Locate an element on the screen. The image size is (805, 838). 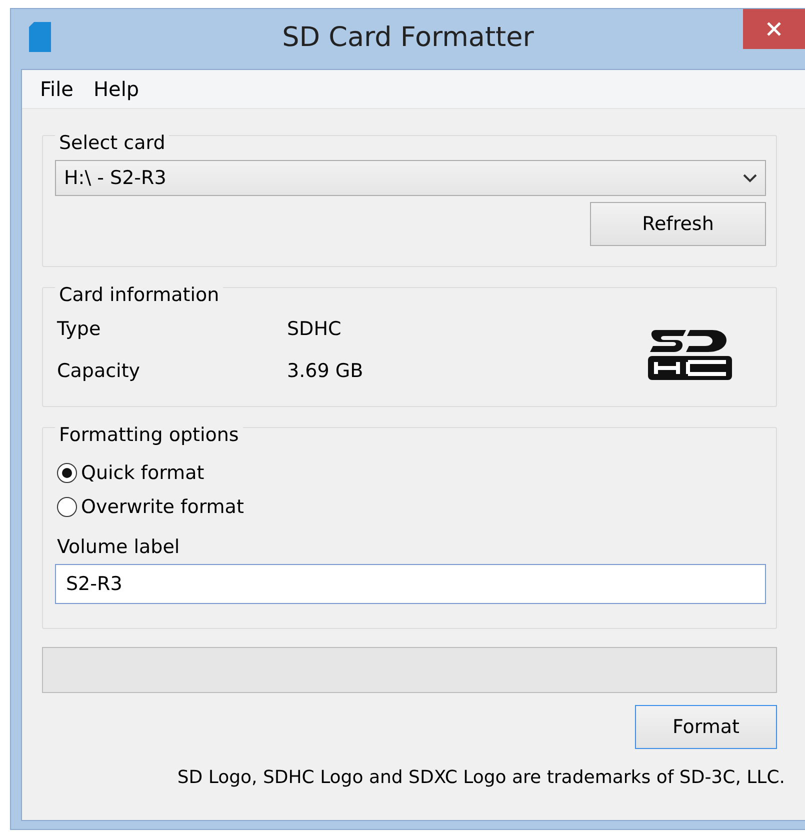
radio-label: Quick format is located at coordinates (142, 473).